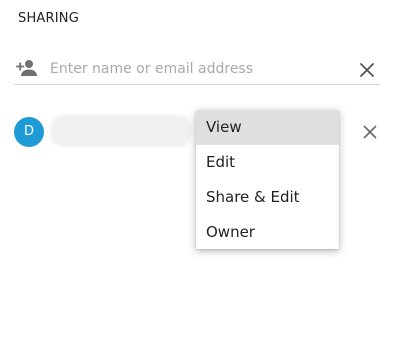 This screenshot has width=397, height=354. Describe the element at coordinates (370, 131) in the screenshot. I see `remove-member-close-icon` at that location.